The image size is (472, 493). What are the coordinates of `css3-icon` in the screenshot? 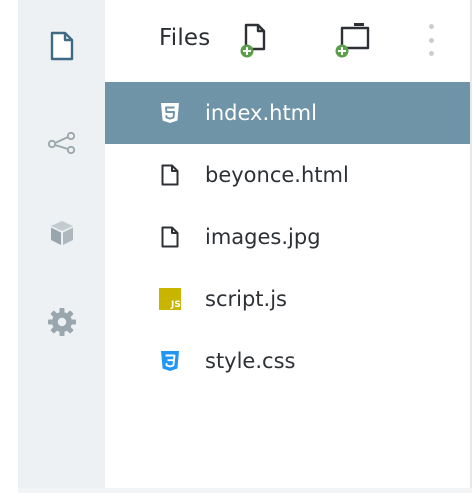 It's located at (170, 361).